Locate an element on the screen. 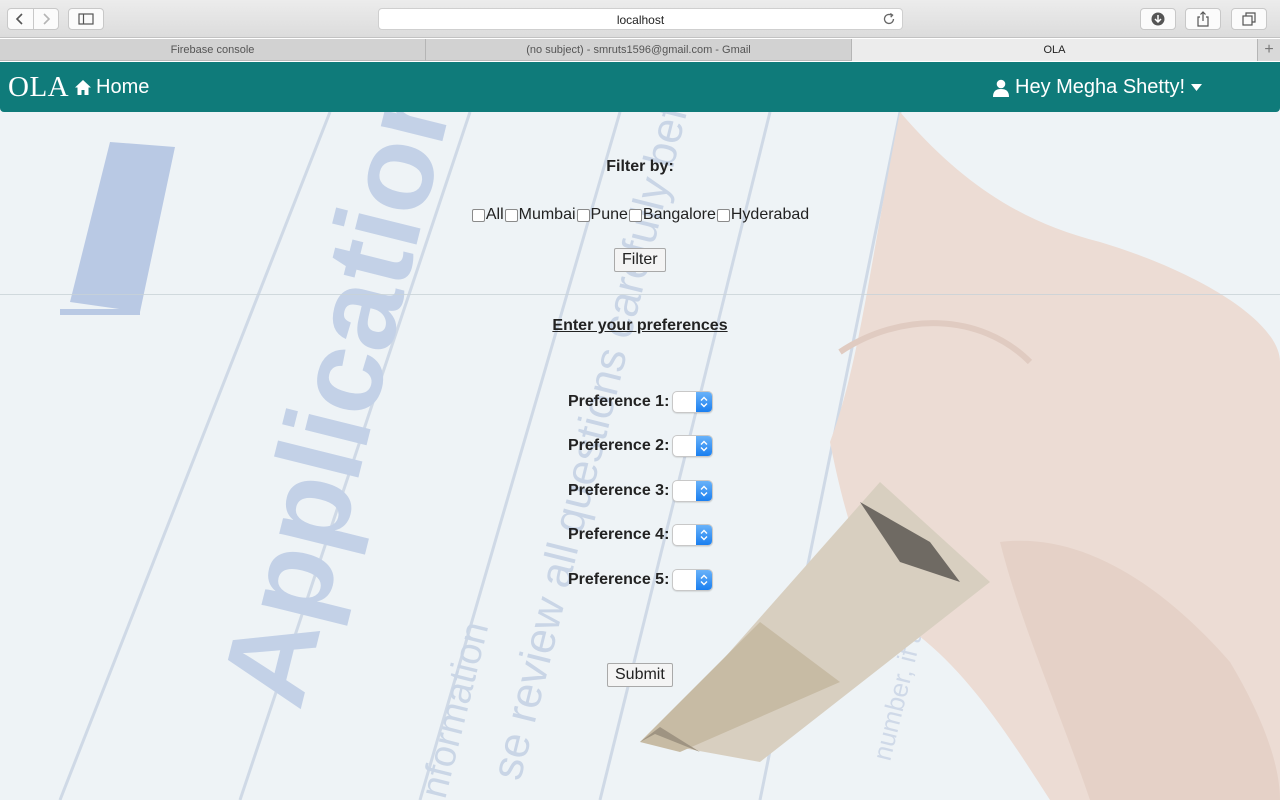 Image resolution: width=1280 pixels, height=800 pixels. show-tabs-button is located at coordinates (1249, 19).